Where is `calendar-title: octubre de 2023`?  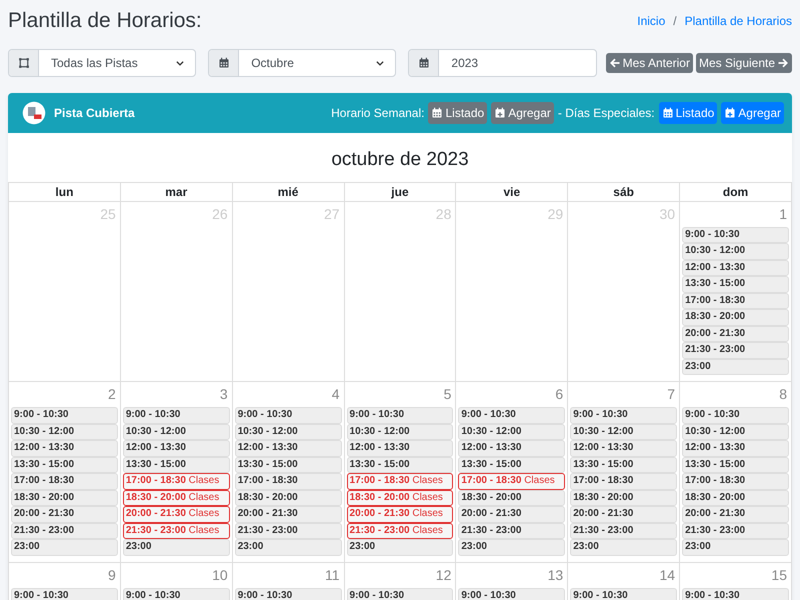 calendar-title: octubre de 2023 is located at coordinates (400, 160).